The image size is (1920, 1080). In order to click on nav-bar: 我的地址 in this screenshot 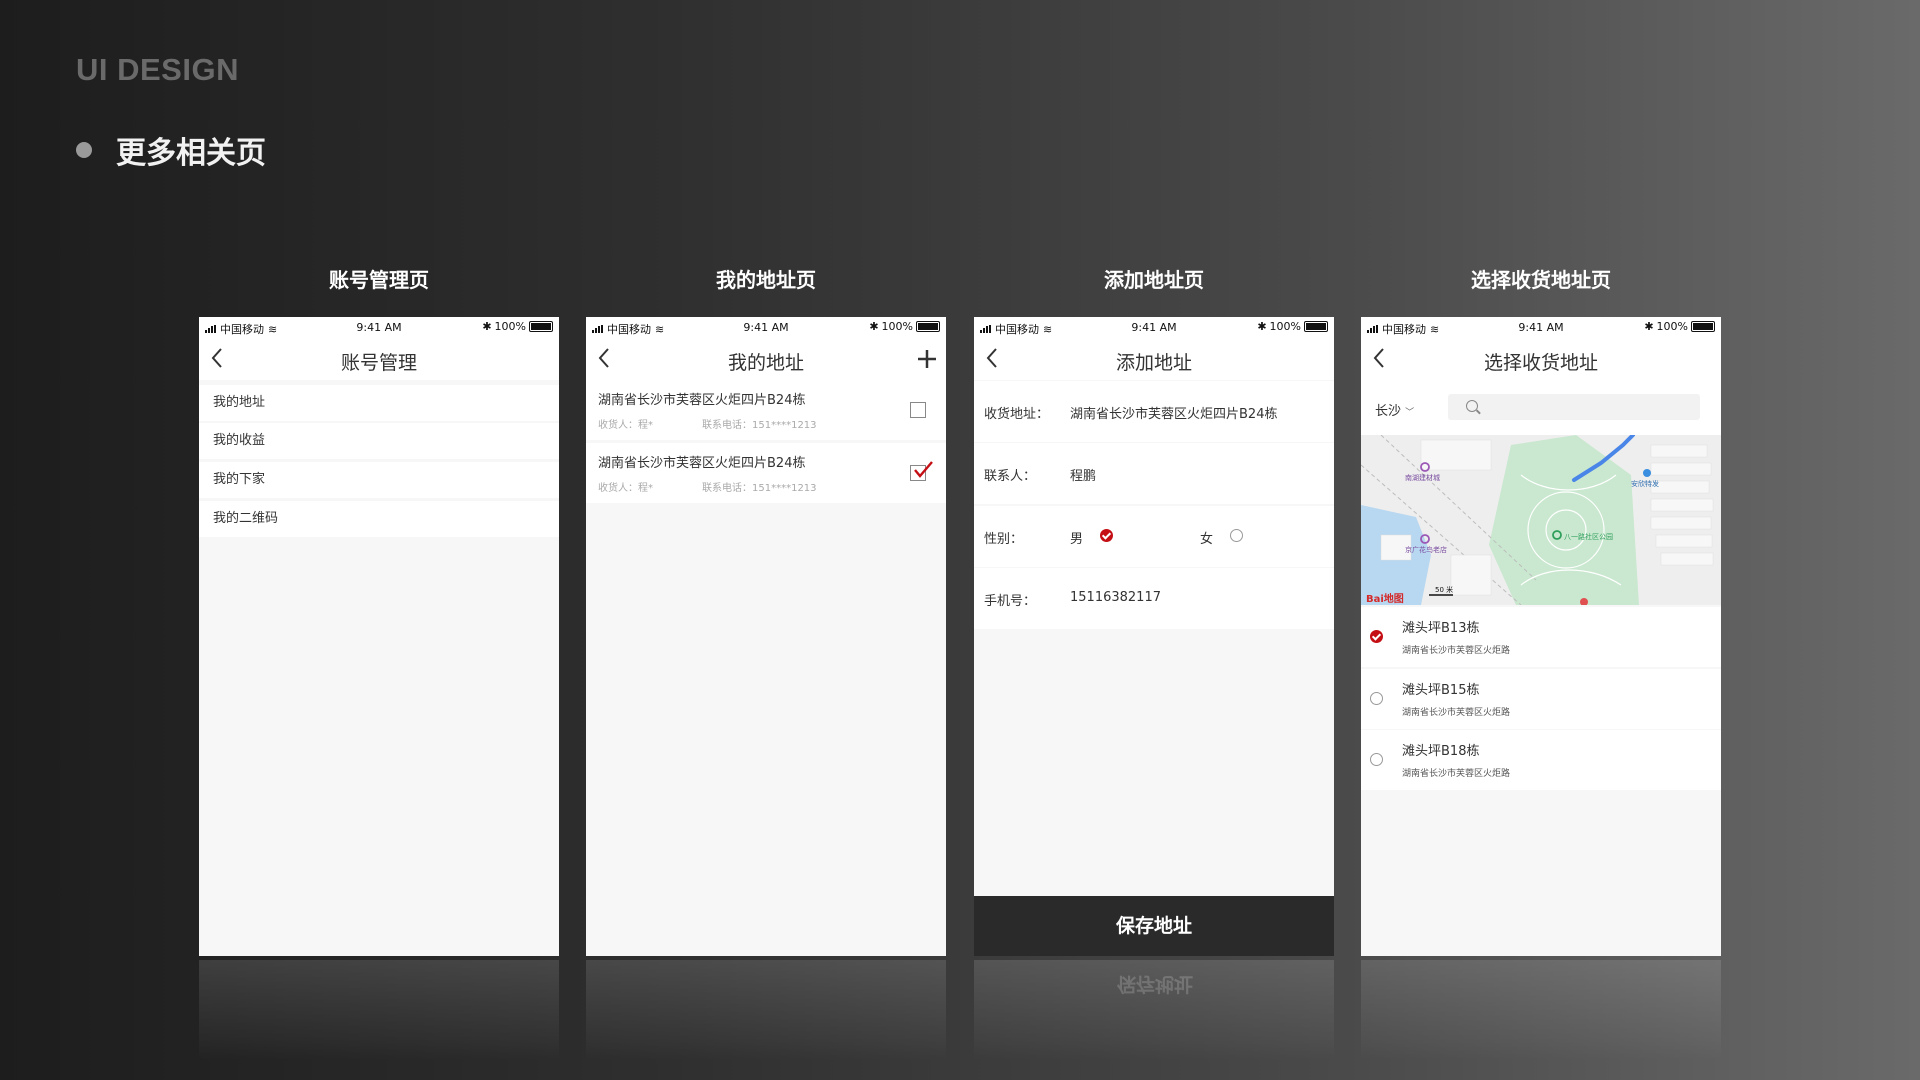, I will do `click(766, 358)`.